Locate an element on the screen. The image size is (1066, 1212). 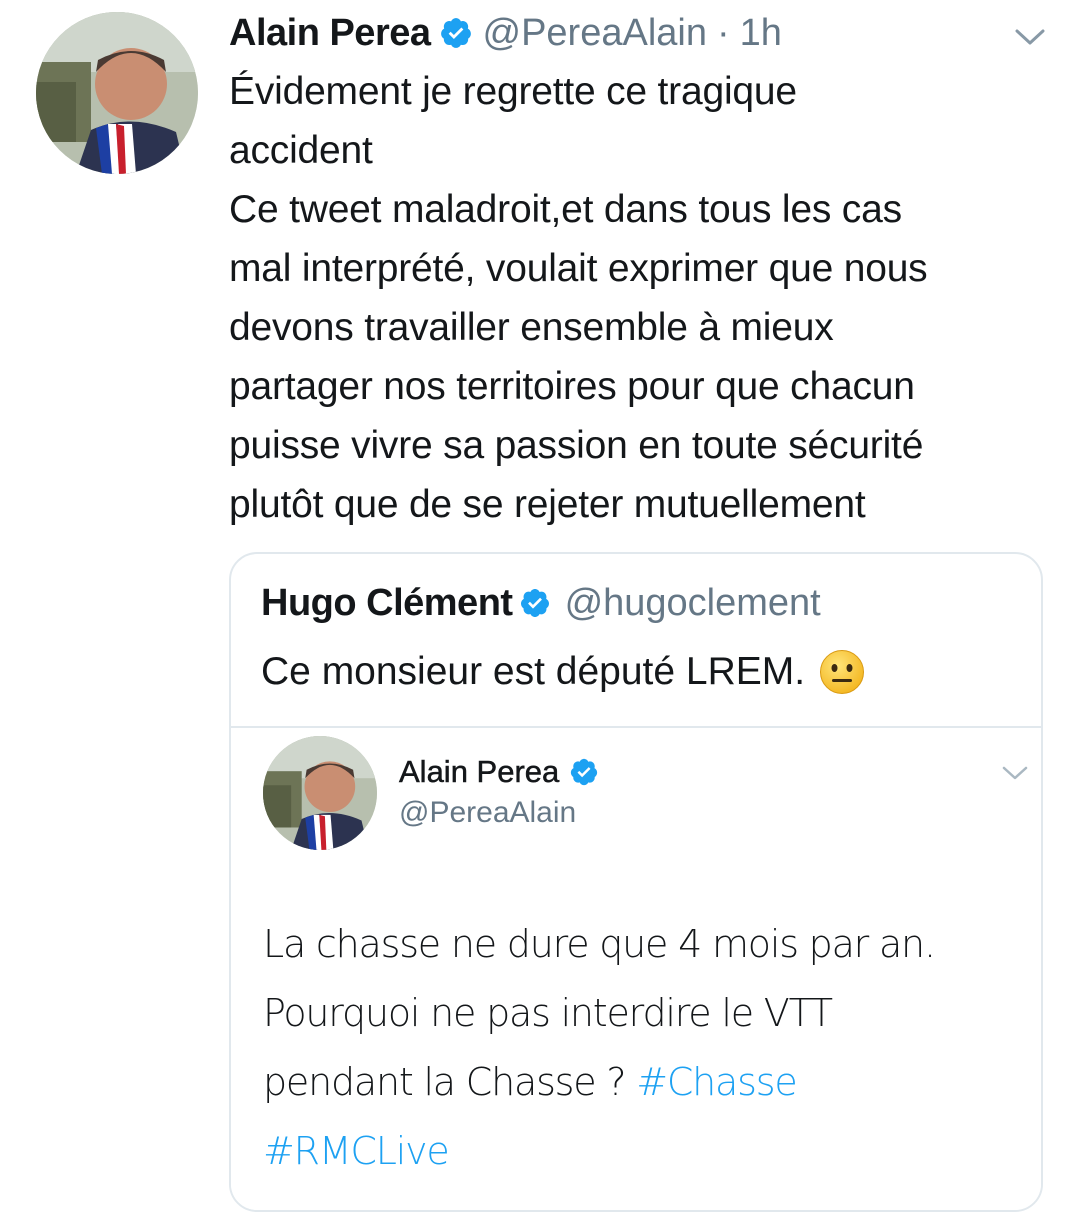
tweet-text-line: accident is located at coordinates (301, 150).